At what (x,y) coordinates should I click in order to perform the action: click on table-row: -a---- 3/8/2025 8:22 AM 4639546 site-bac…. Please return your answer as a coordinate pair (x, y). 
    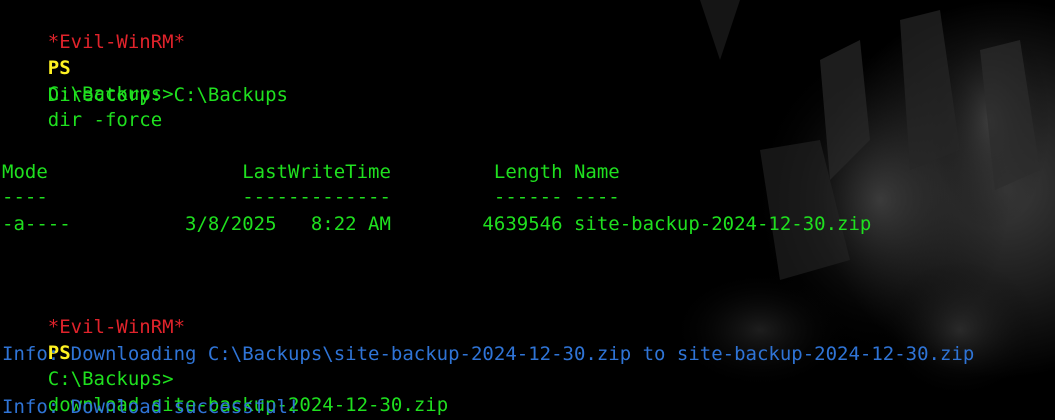
    Looking at the image, I should click on (437, 224).